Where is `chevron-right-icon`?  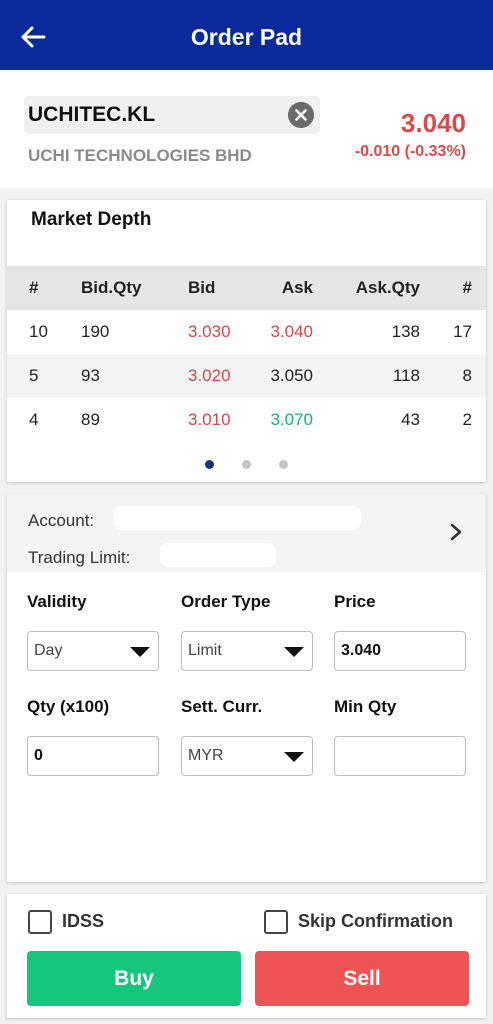 chevron-right-icon is located at coordinates (456, 532).